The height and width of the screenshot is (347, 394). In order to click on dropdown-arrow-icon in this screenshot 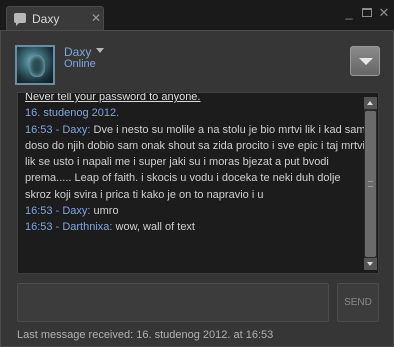, I will do `click(366, 61)`.